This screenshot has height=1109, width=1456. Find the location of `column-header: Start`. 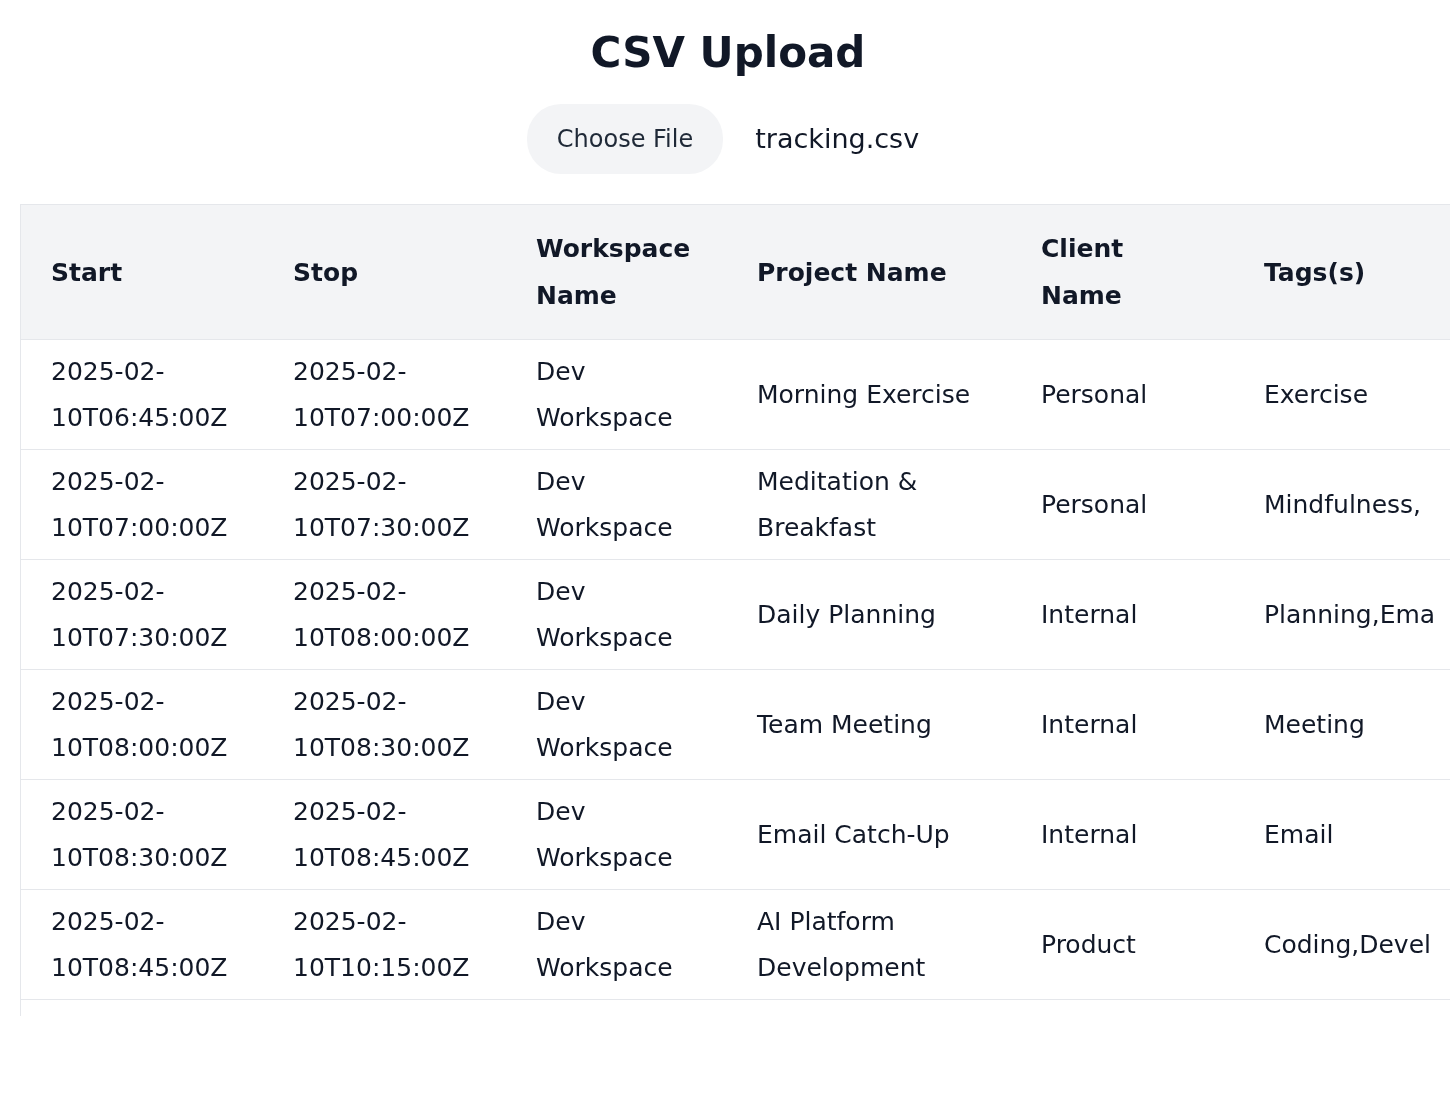

column-header: Start is located at coordinates (87, 272).